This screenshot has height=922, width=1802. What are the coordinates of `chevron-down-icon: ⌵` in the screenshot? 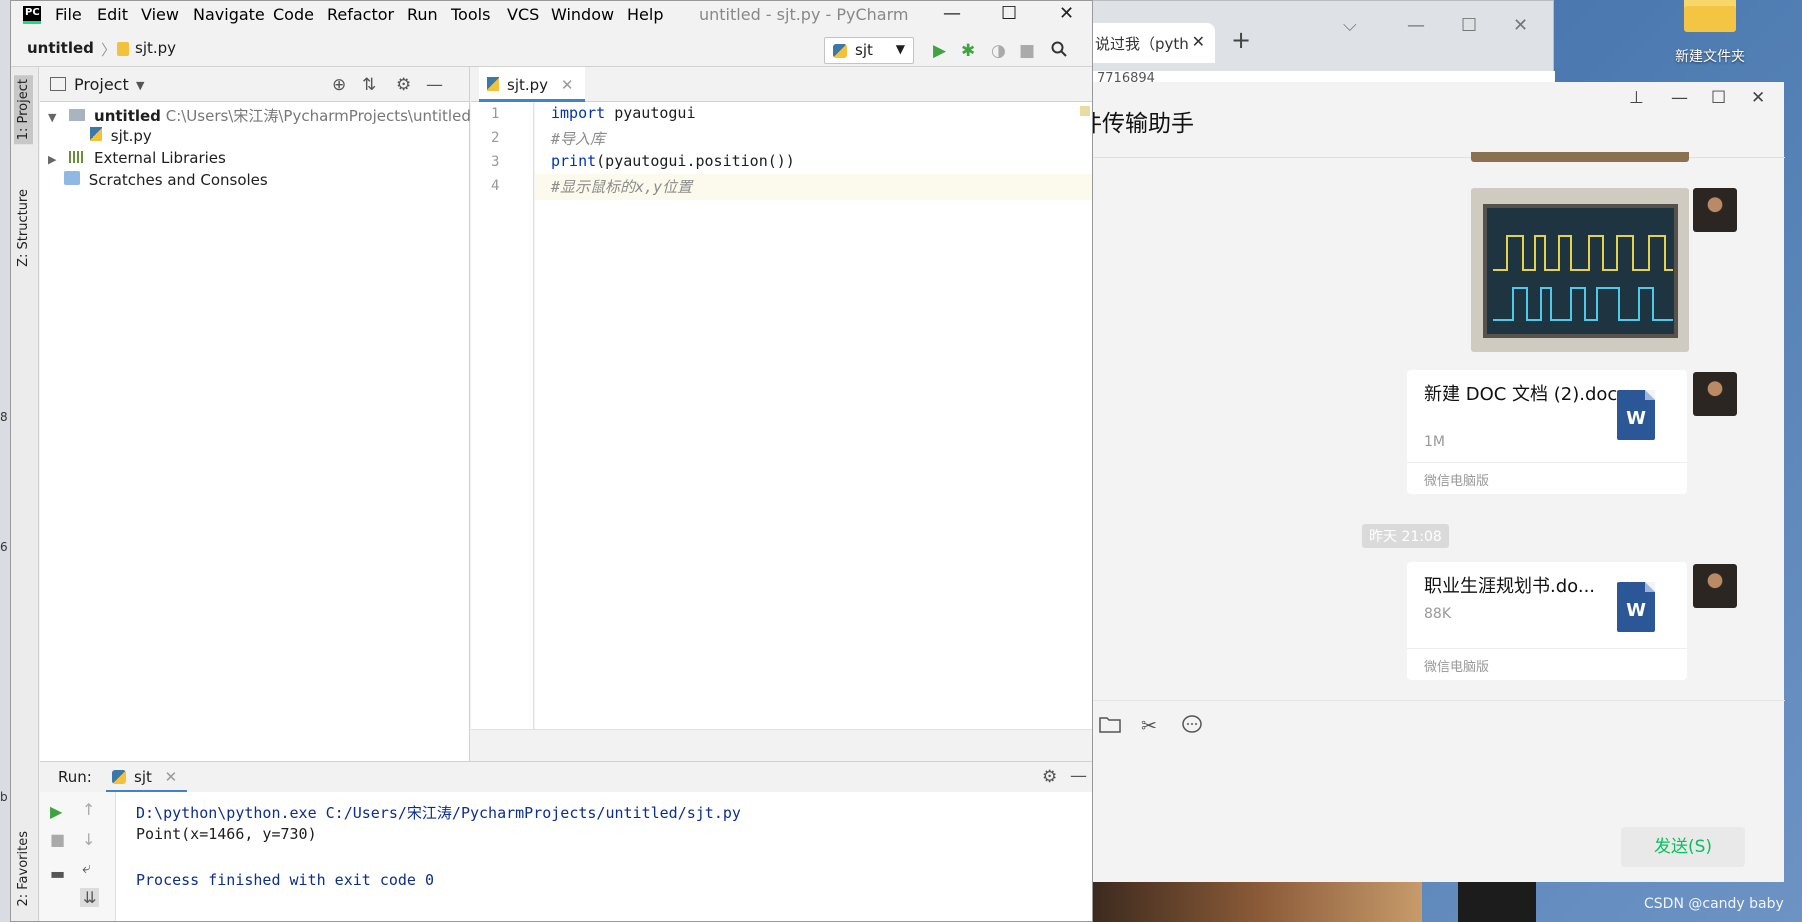 It's located at (1350, 25).